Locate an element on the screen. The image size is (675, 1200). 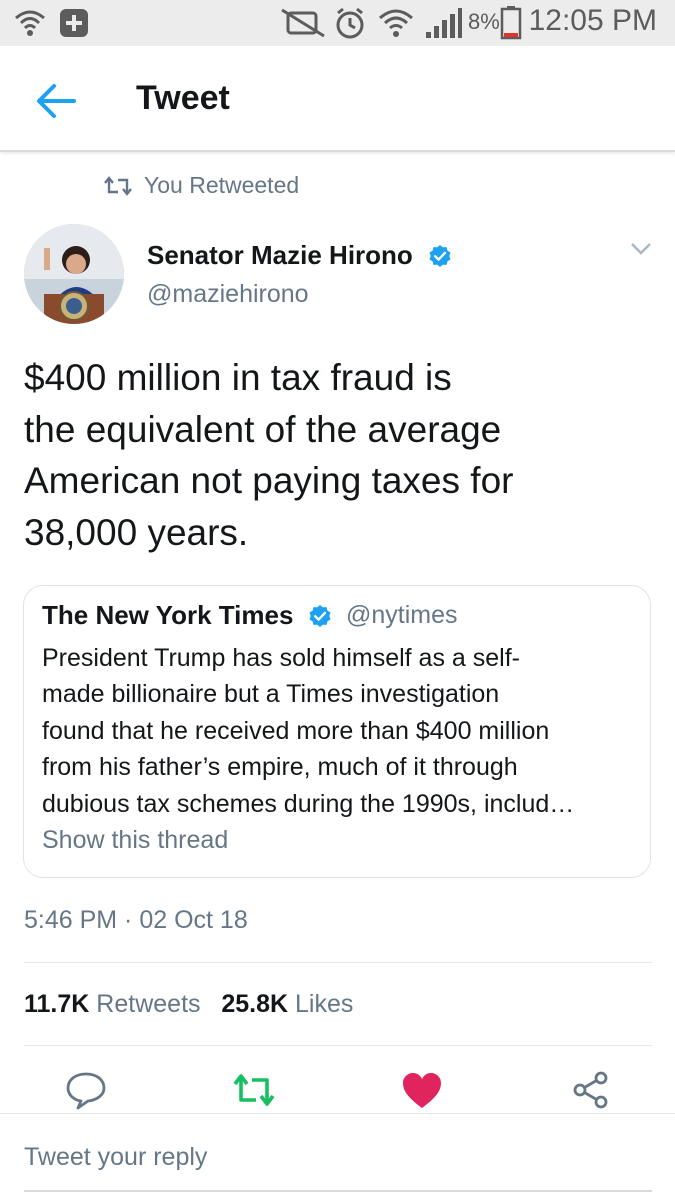
signal-icon is located at coordinates (444, 23).